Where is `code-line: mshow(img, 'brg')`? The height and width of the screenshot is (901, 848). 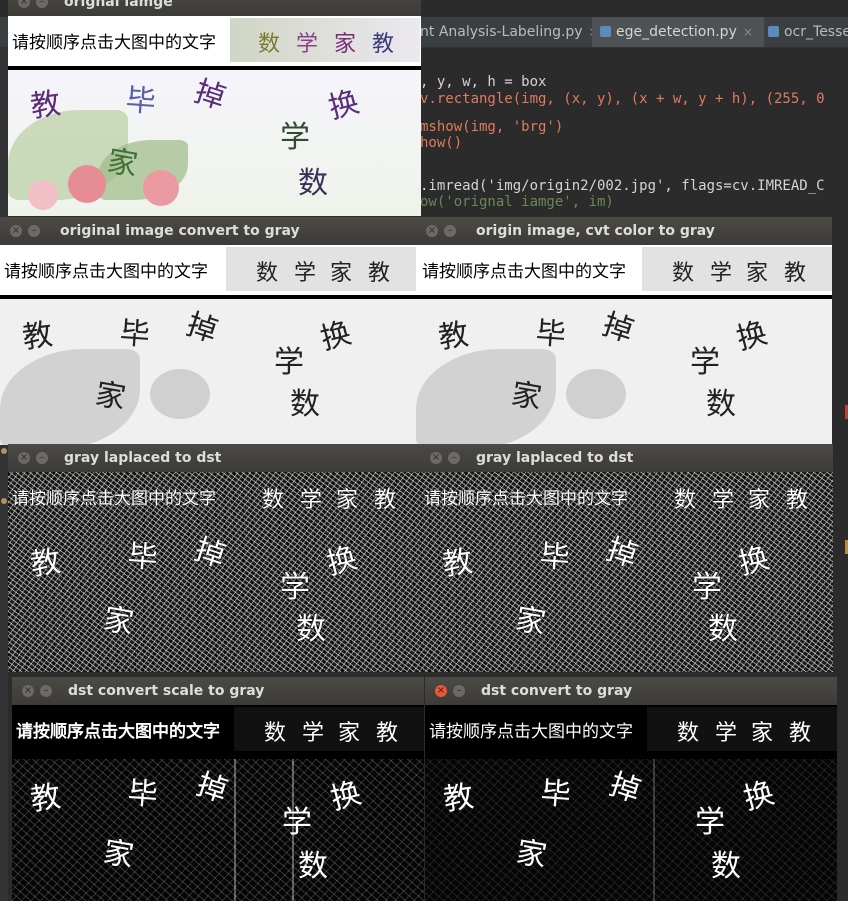
code-line: mshow(img, 'brg') is located at coordinates (492, 127).